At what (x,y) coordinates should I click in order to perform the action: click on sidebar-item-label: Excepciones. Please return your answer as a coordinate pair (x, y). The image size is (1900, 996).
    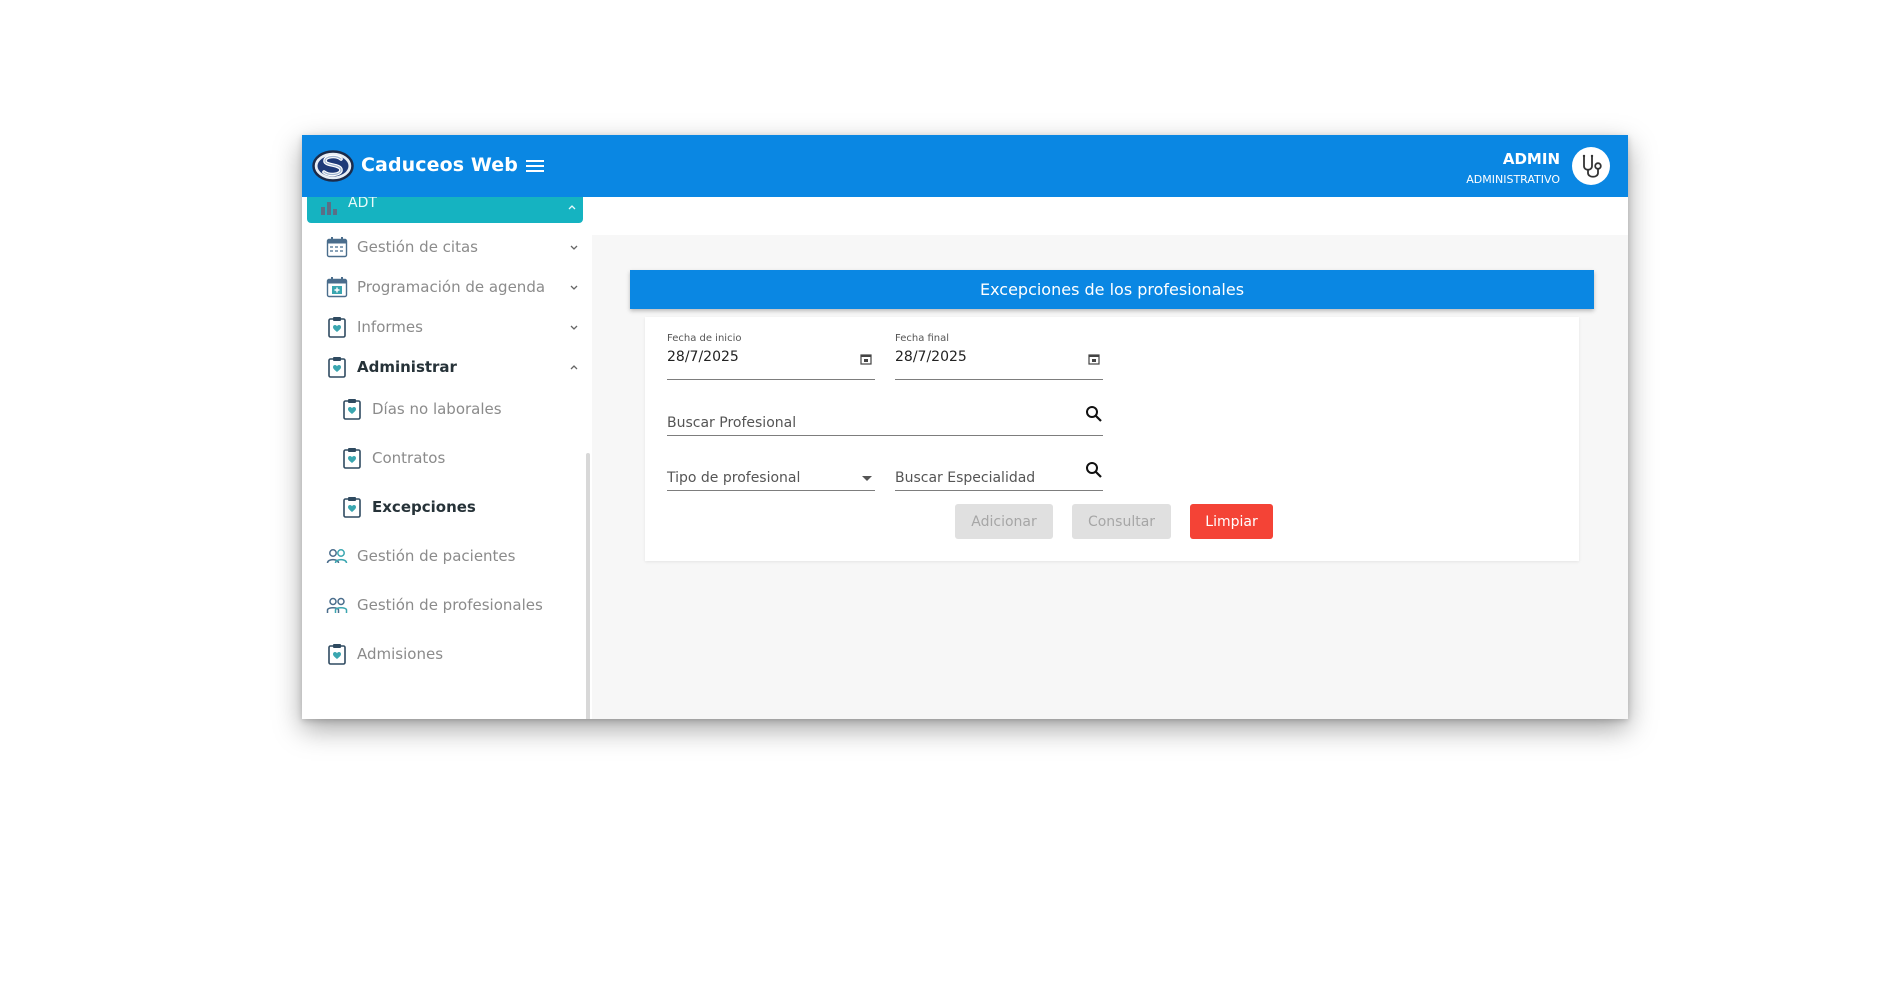
    Looking at the image, I should click on (424, 507).